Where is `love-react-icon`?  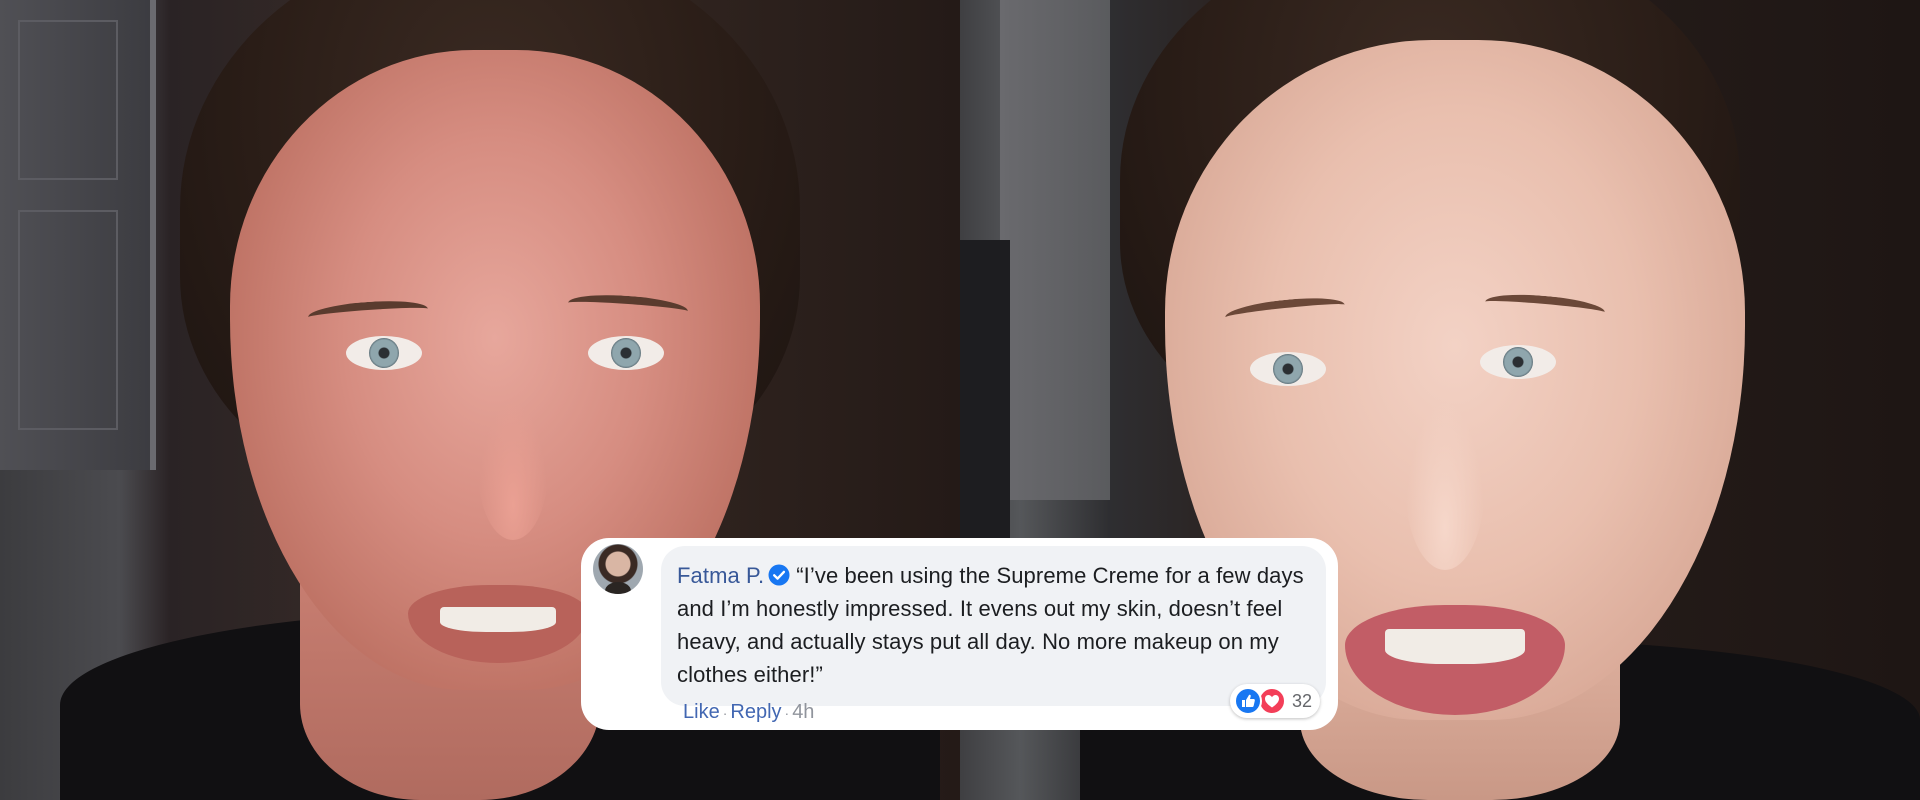
love-react-icon is located at coordinates (1271, 701).